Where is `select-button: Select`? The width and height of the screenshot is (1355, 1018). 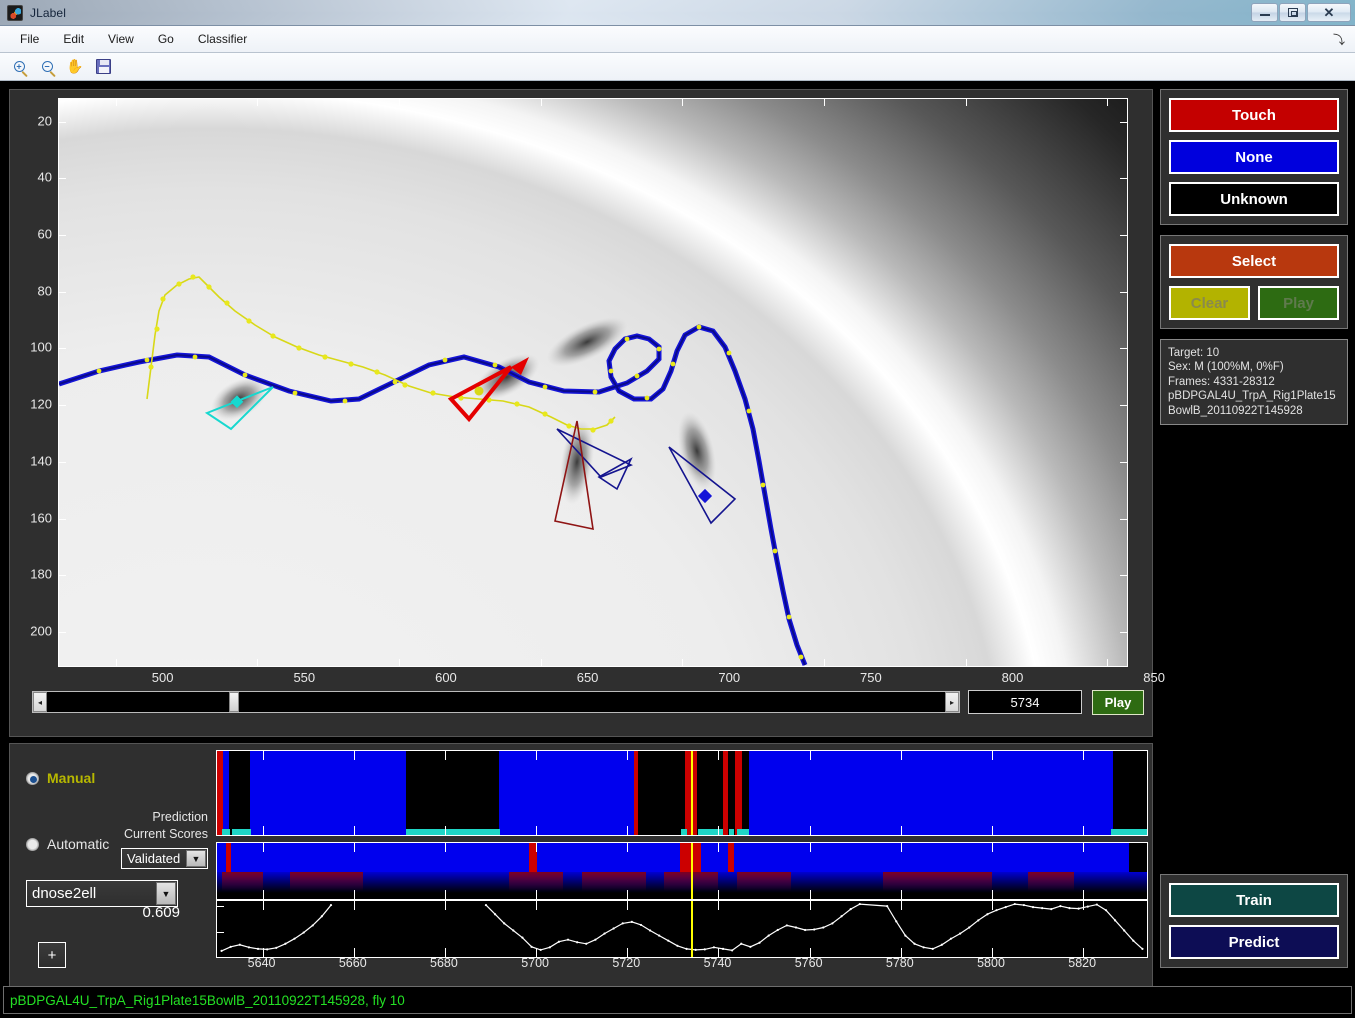 select-button: Select is located at coordinates (1254, 261).